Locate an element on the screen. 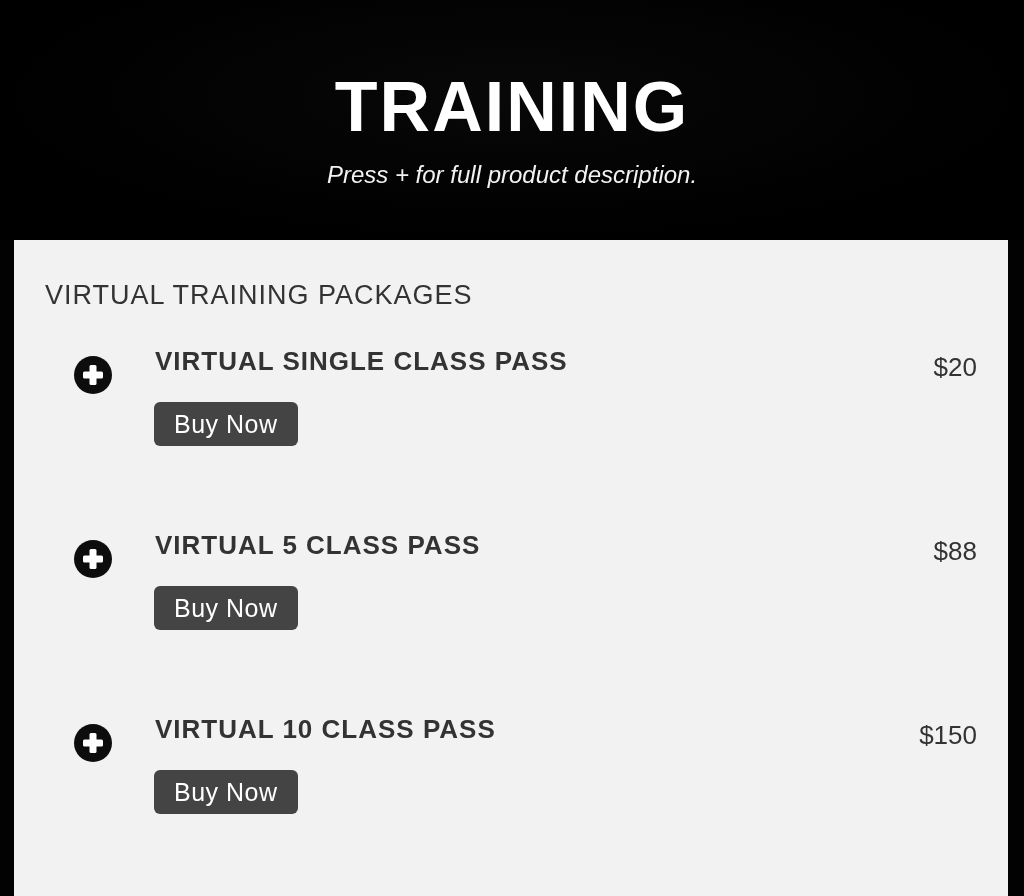 Image resolution: width=1024 pixels, height=896 pixels. product-name: VIRTUAL 5 CLASS PASS is located at coordinates (318, 545).